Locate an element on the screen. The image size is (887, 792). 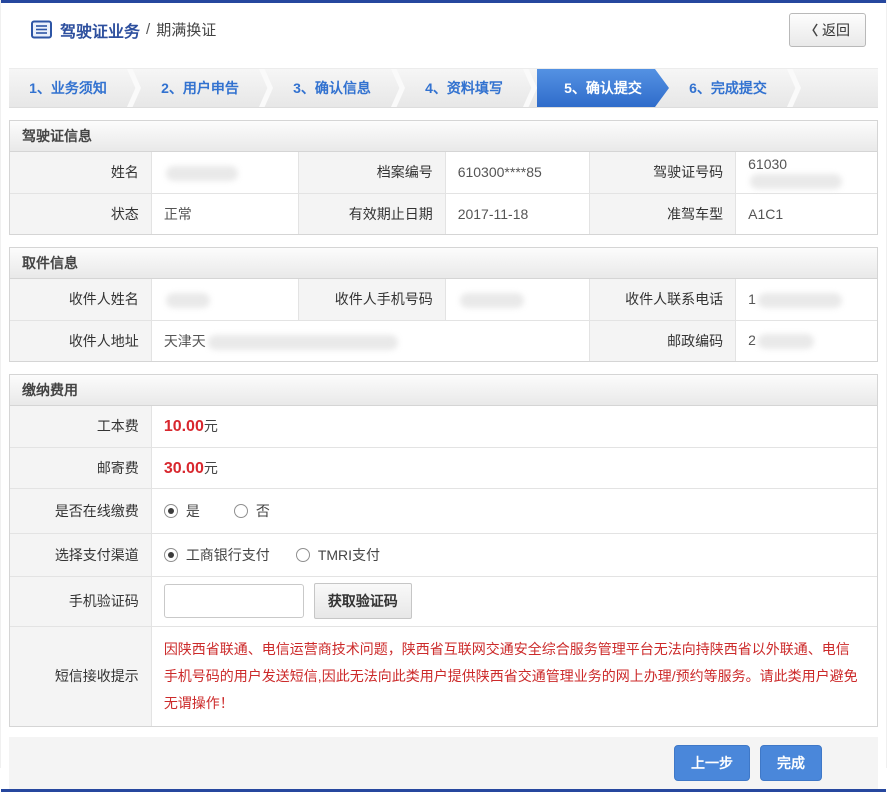
table-row: 收件人地址 天津天 邮政编码 2 is located at coordinates (443, 340).